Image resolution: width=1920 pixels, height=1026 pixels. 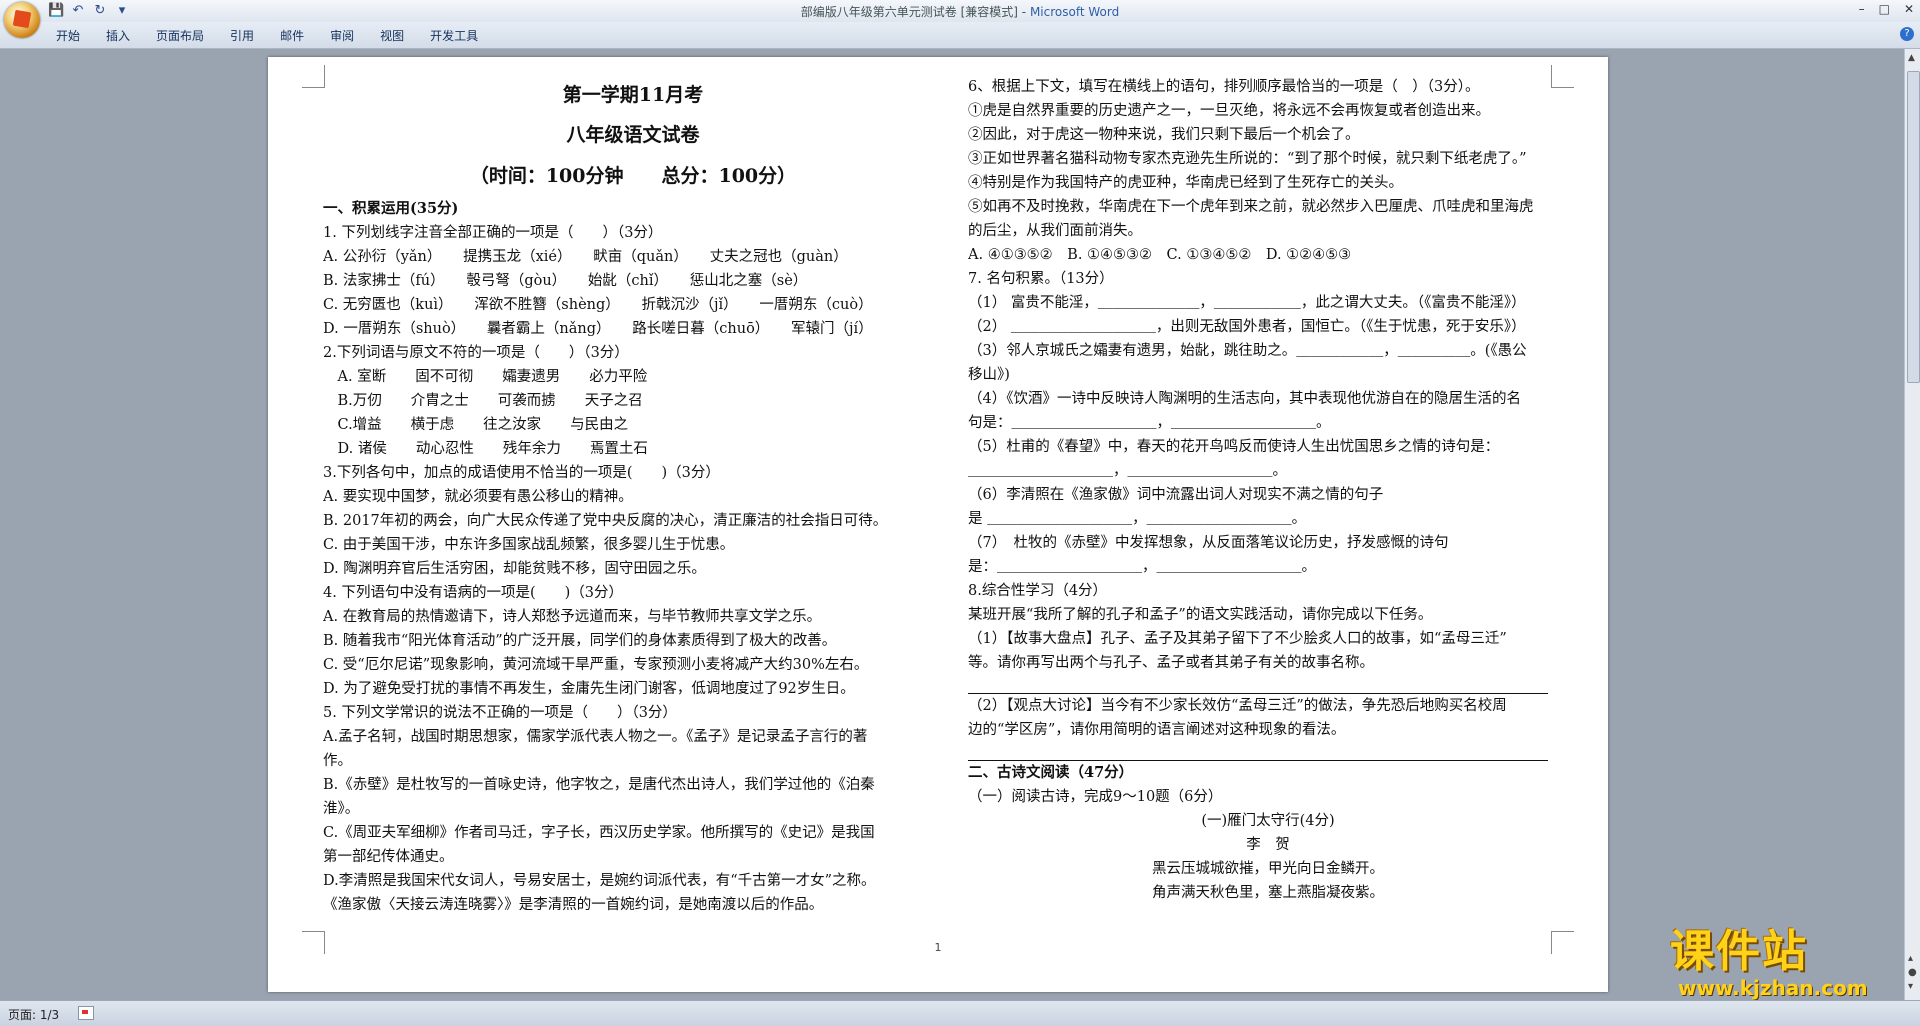 What do you see at coordinates (391, 208) in the screenshot?
I see `section-heading: 一、积累运用(35分)` at bounding box center [391, 208].